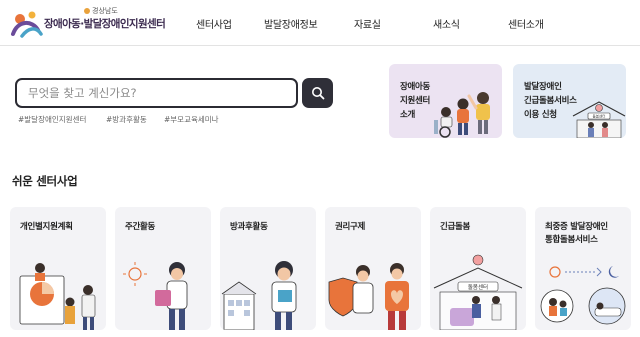  Describe the element at coordinates (478, 287) in the screenshot. I see `card-care-sign: 돌봄센터` at that location.